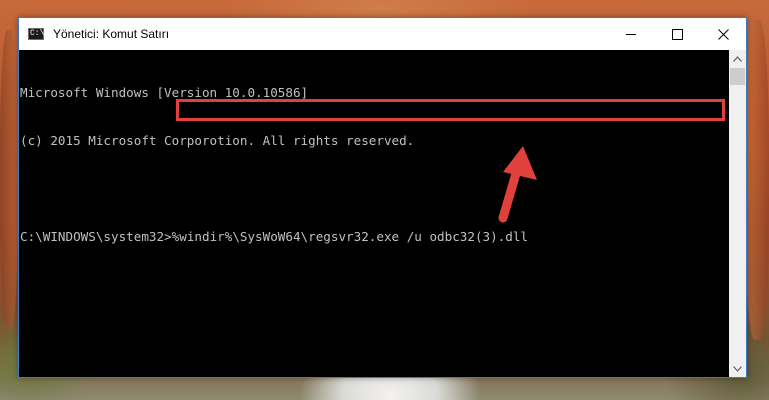 The image size is (769, 400). I want to click on maximize-icon, so click(677, 34).